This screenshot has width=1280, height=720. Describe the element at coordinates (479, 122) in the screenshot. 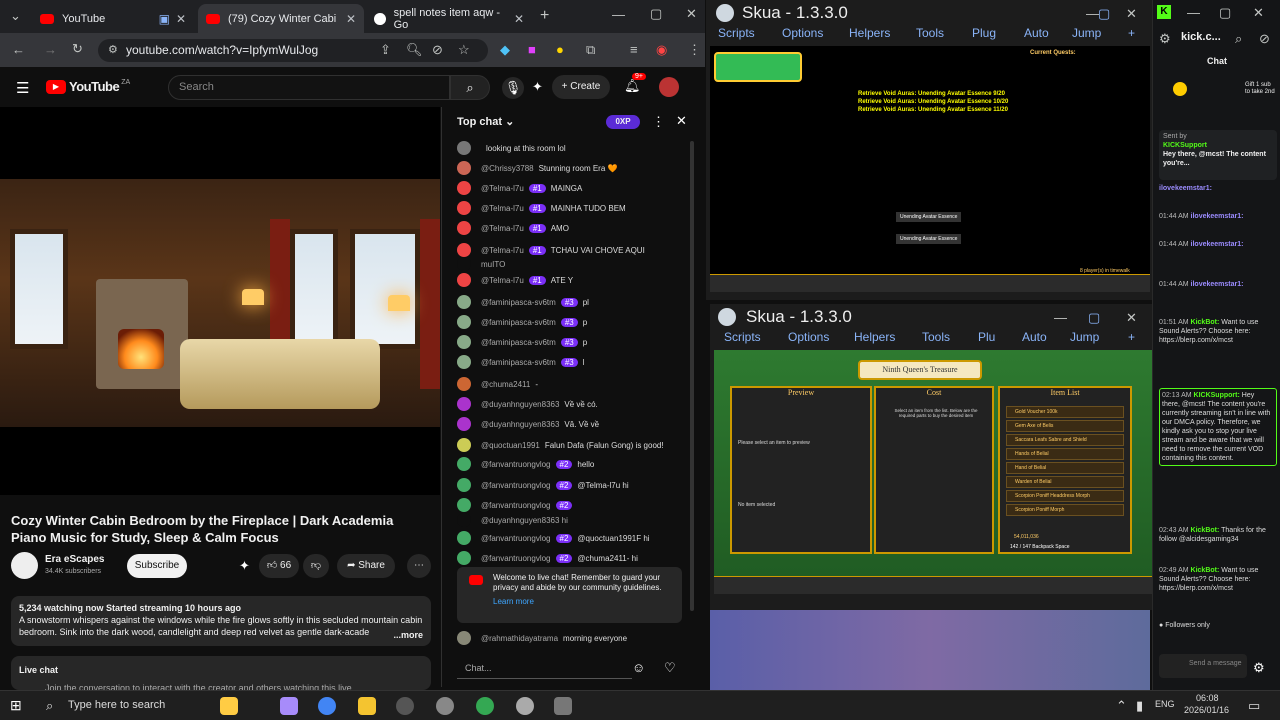

I see `top-chat-dropdown: Top chat` at that location.